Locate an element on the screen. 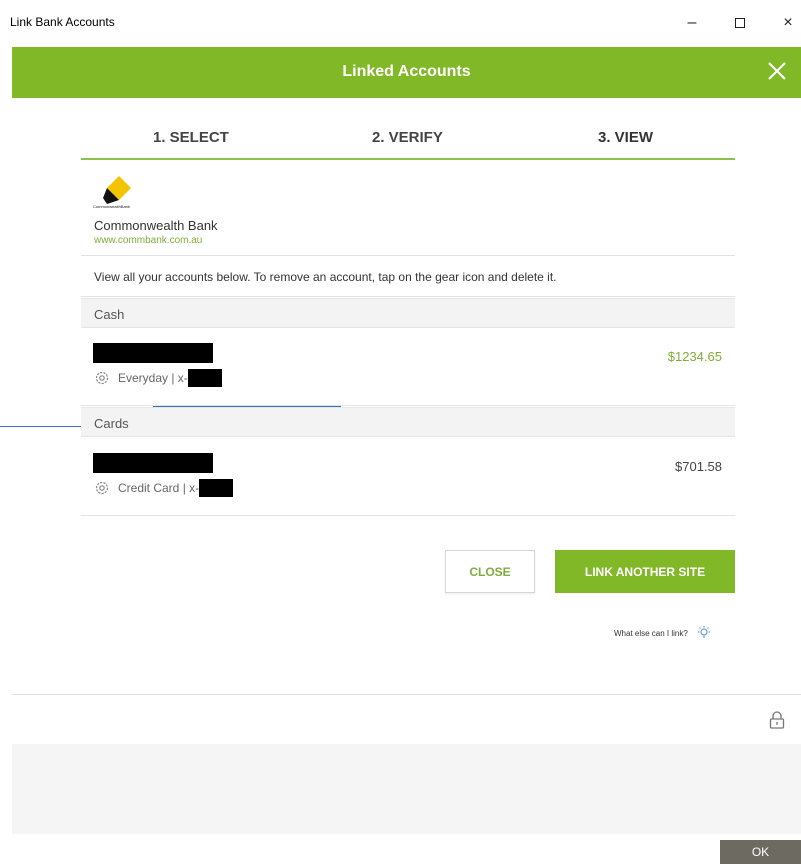 The width and height of the screenshot is (801, 864). step-view: 3. VIEW is located at coordinates (626, 137).